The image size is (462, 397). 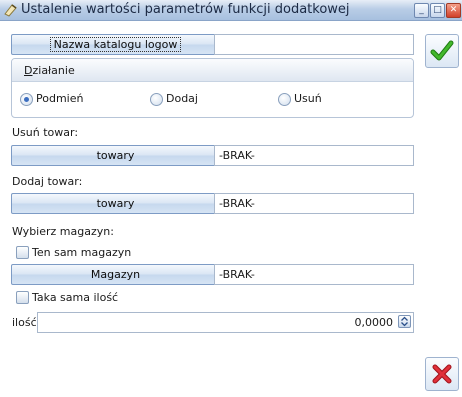 I want to click on cross-icon, so click(x=442, y=374).